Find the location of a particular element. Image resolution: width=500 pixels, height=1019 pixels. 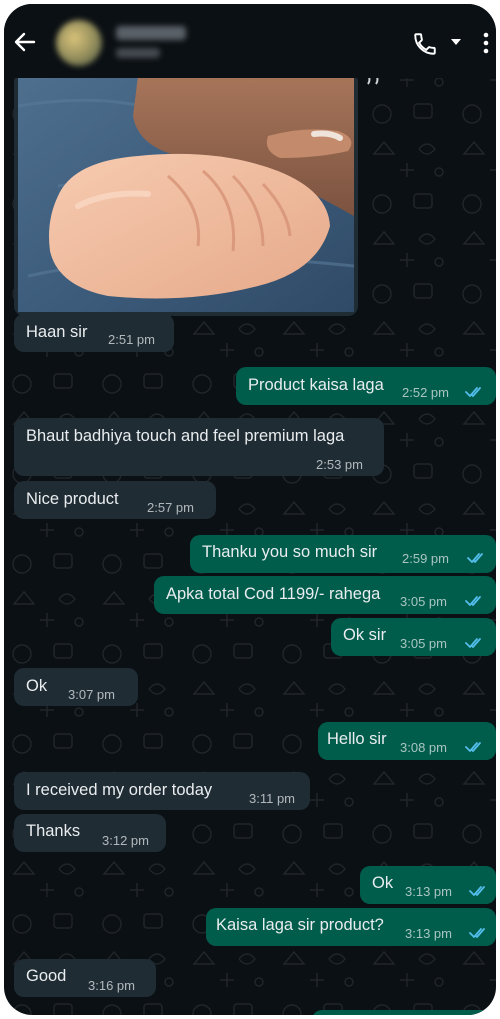

contact-avatar is located at coordinates (79, 43).